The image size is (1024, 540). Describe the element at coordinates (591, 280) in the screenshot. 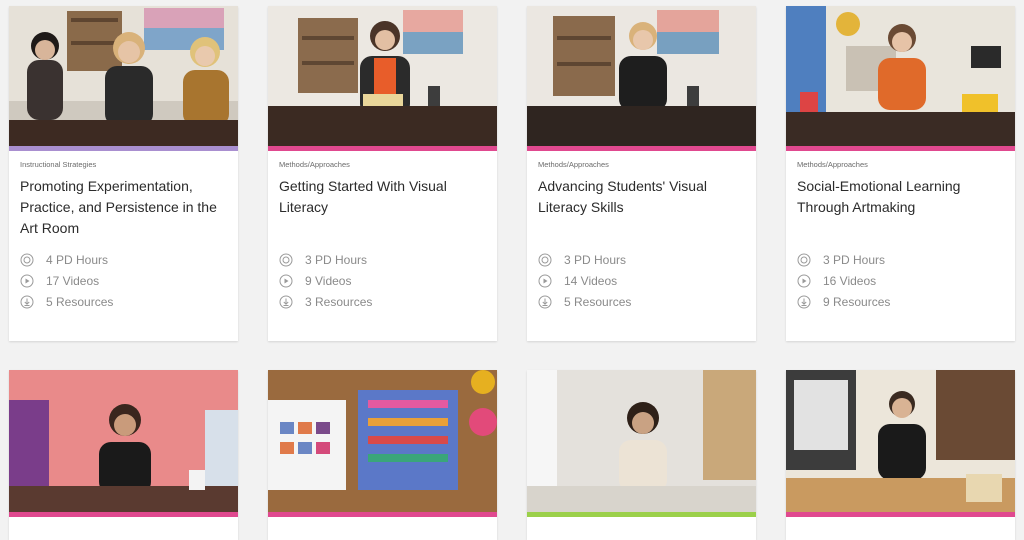

I see `videos-text: 14 Videos` at that location.